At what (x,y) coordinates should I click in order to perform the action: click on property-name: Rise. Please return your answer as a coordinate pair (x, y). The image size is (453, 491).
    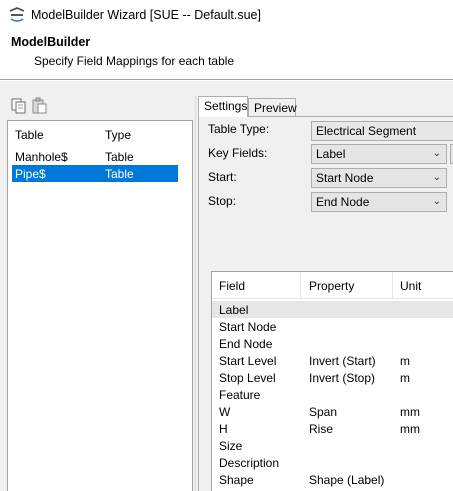
    Looking at the image, I should click on (321, 429).